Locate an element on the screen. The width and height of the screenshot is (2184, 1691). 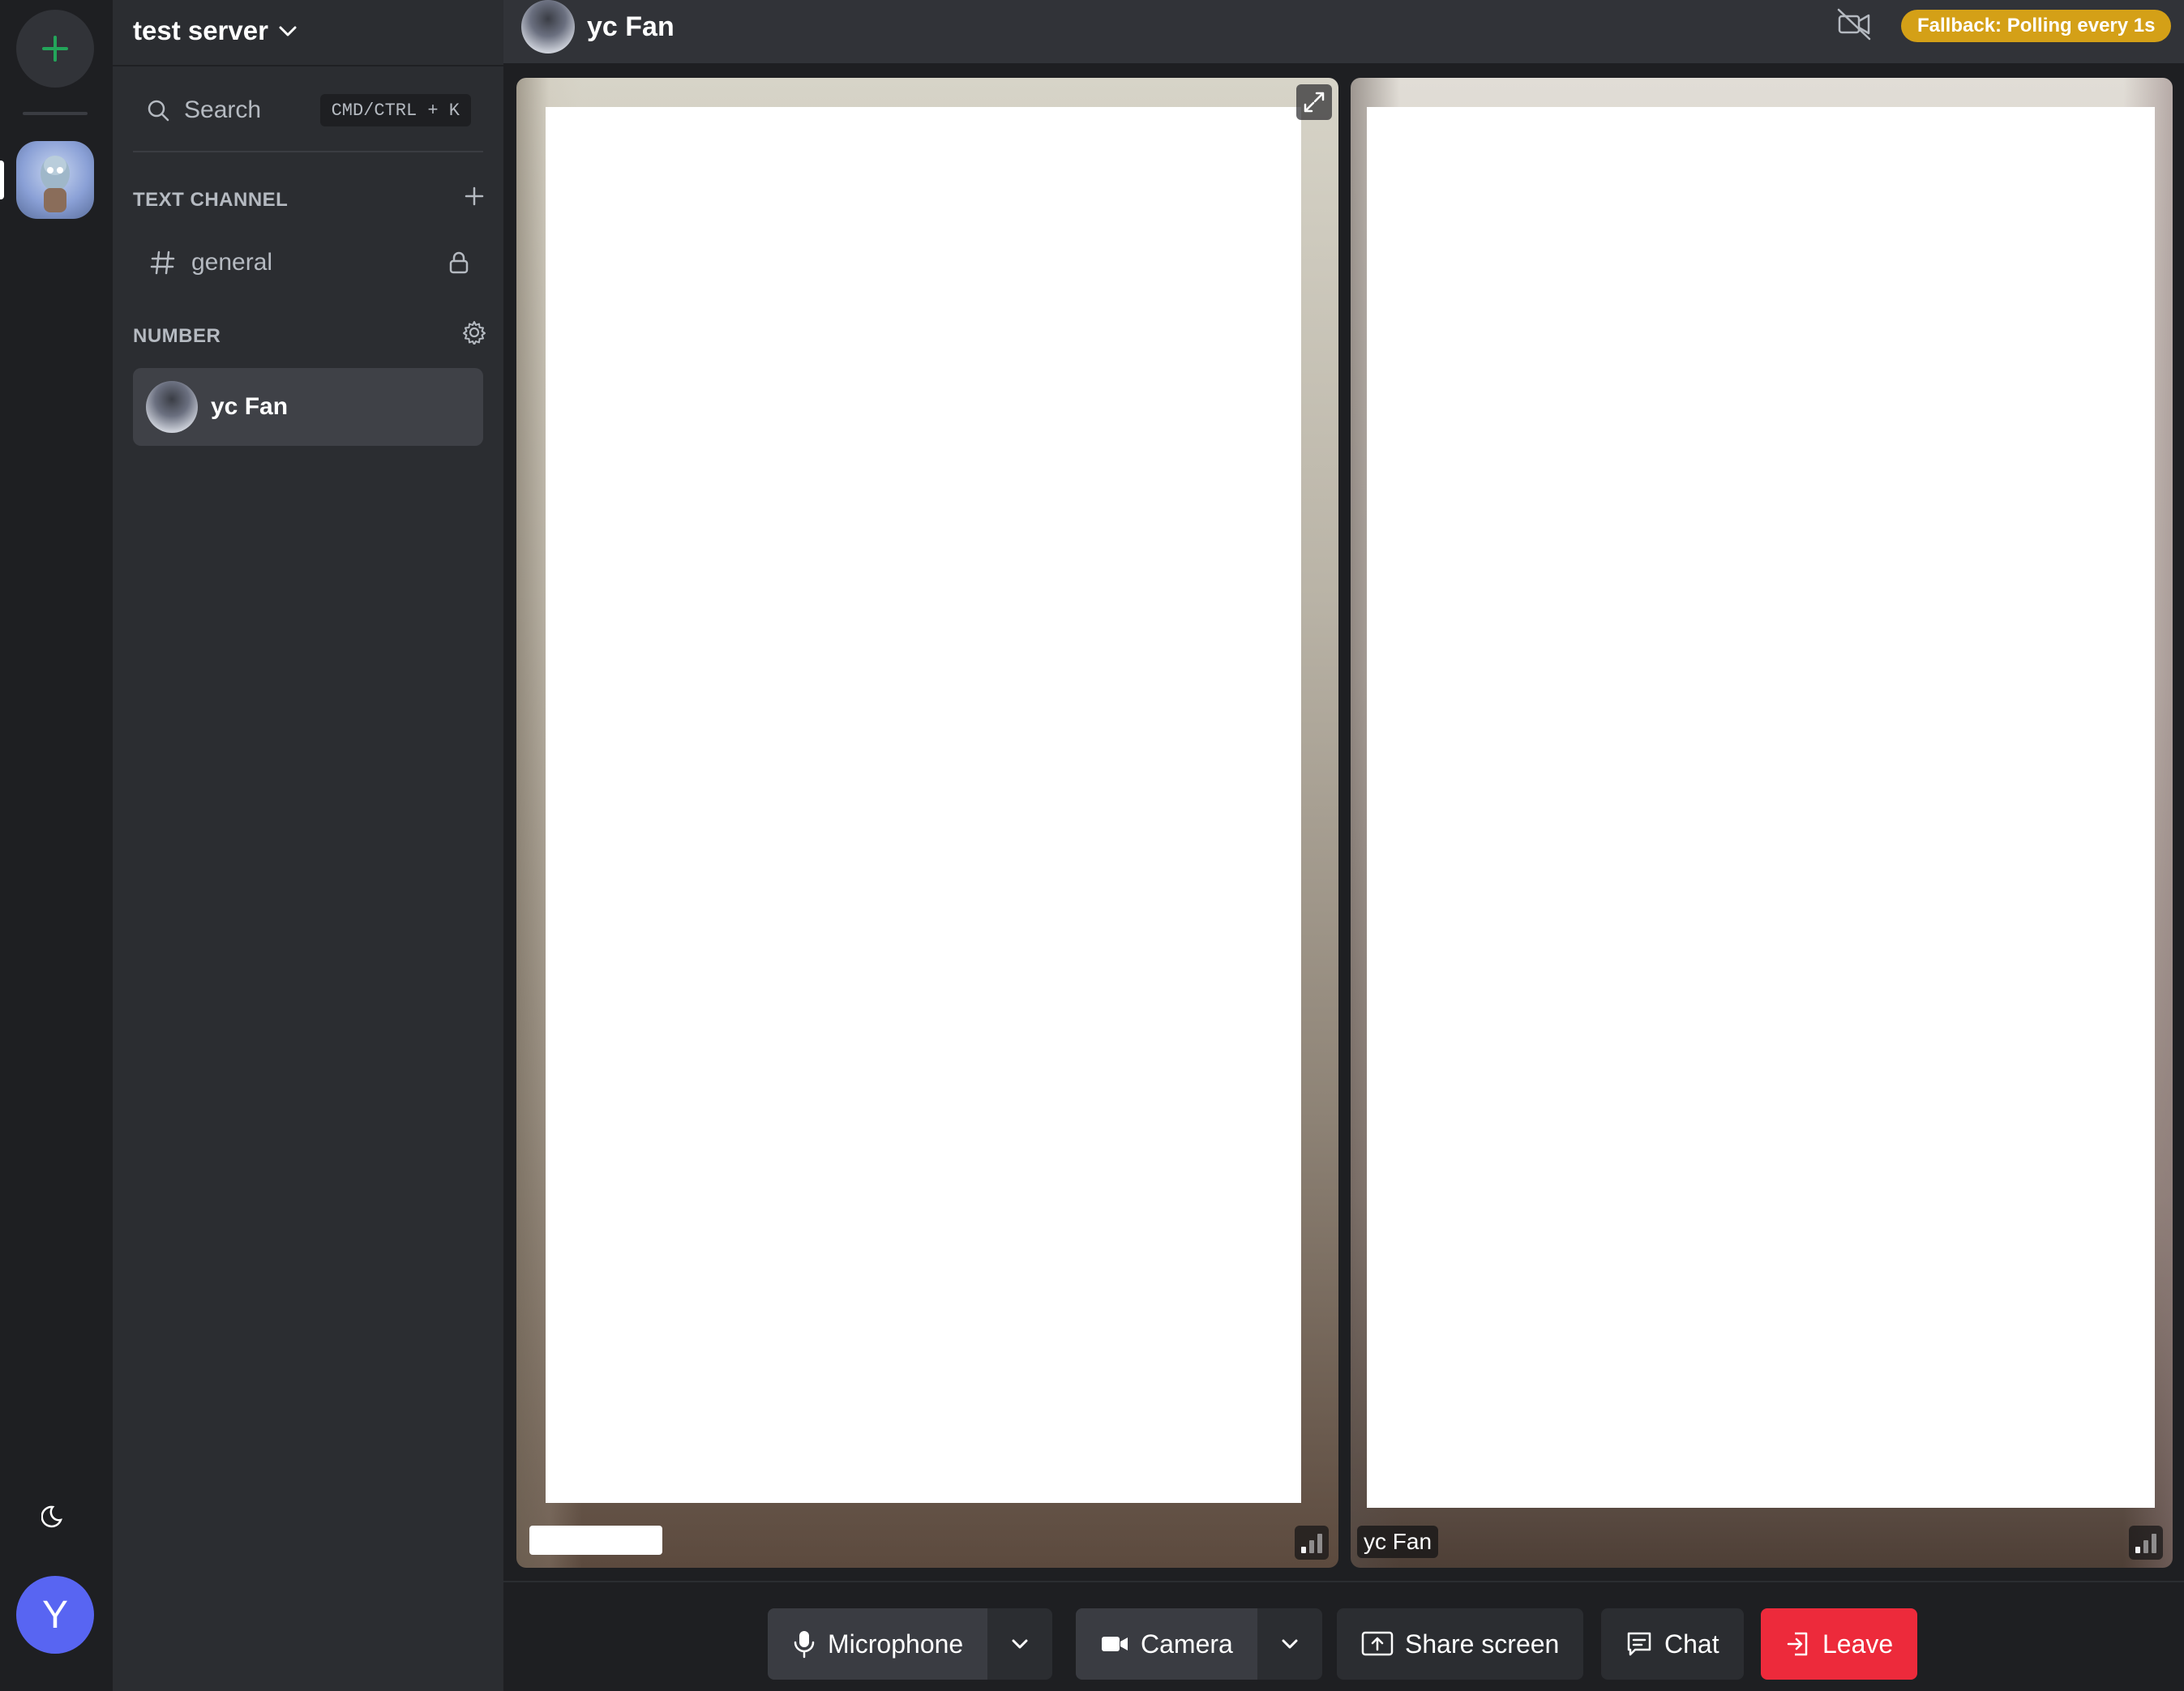
moon-icon is located at coordinates (52, 1516).